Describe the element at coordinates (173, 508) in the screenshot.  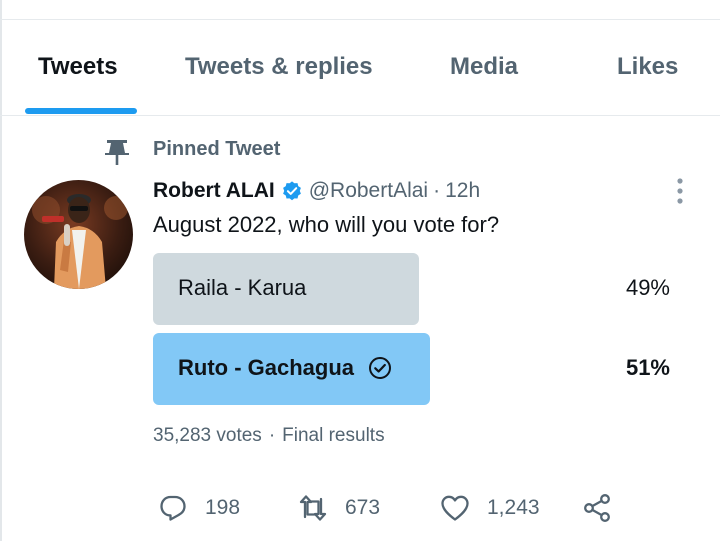
I see `reply-icon` at that location.